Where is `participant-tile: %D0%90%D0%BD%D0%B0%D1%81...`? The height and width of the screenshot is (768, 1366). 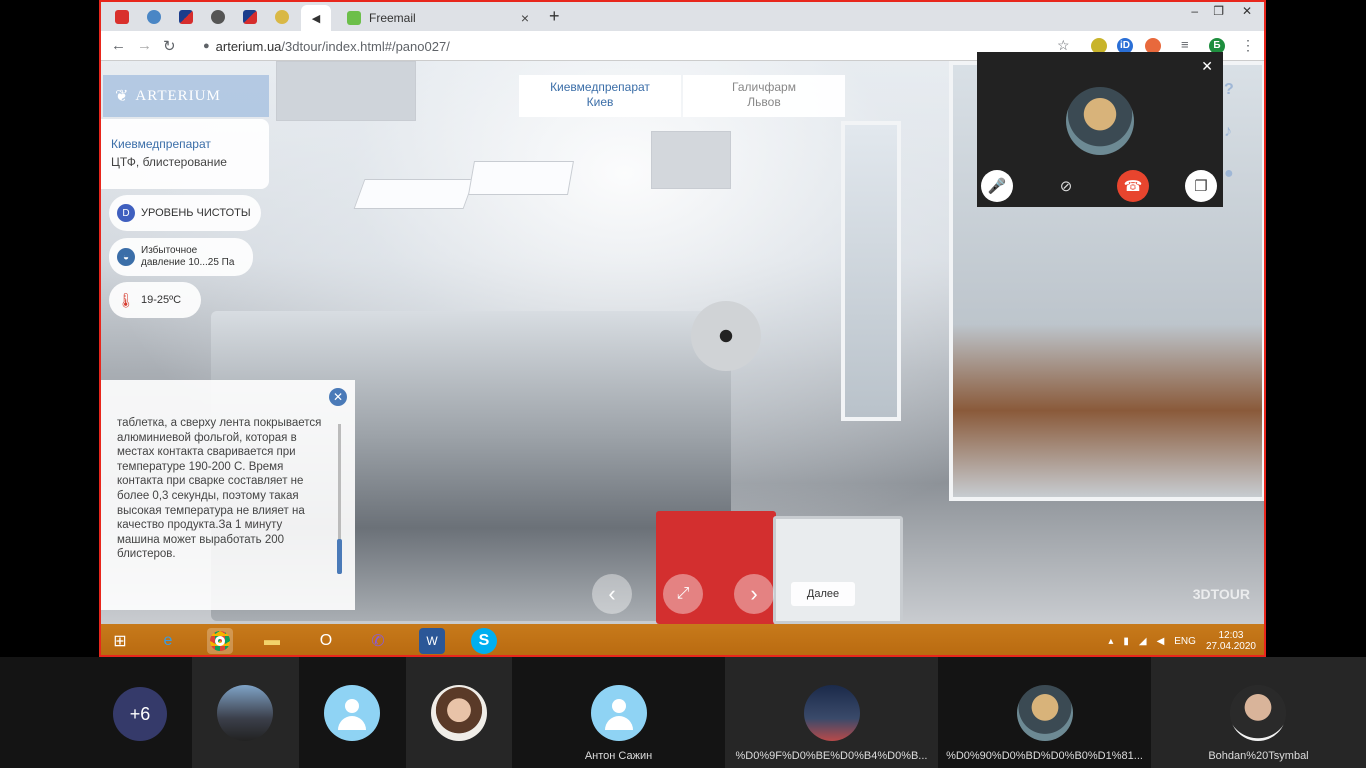 participant-tile: %D0%90%D0%BD%D0%B0%D1%81... is located at coordinates (1044, 712).